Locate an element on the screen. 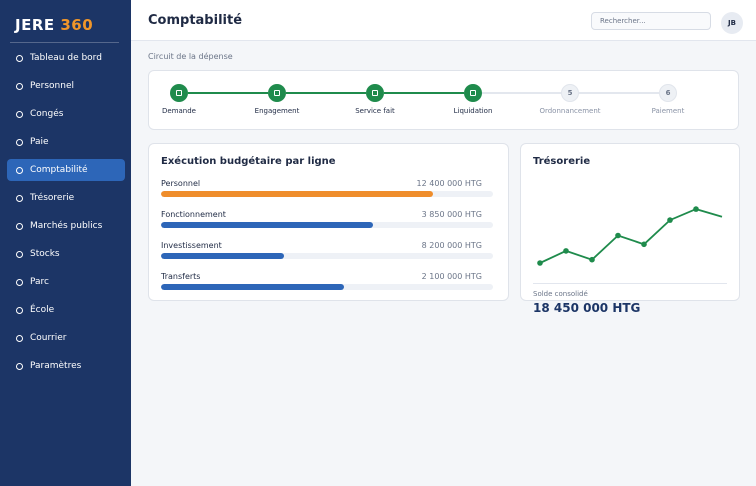 This screenshot has width=756, height=486. budget-line-name: Investissement is located at coordinates (191, 245).